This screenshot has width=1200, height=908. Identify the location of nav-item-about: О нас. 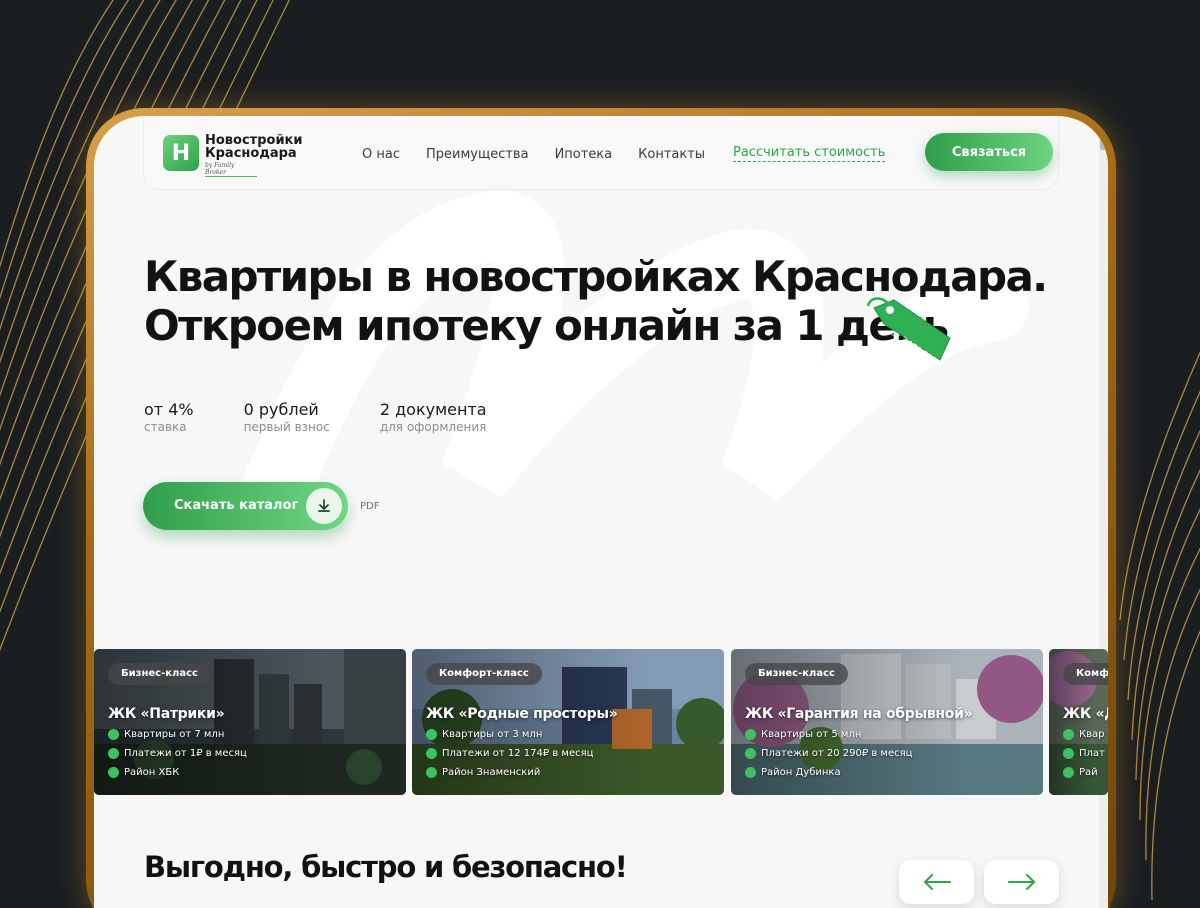
(381, 154).